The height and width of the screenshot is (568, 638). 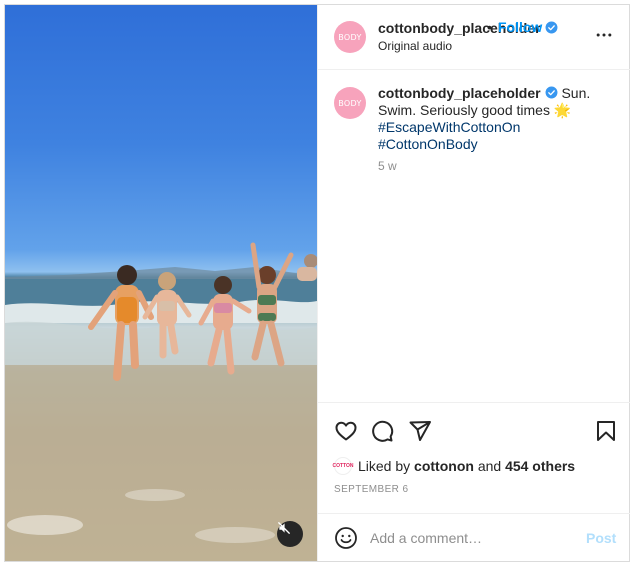 I want to click on muted-speaker-icon, so click(x=284, y=528).